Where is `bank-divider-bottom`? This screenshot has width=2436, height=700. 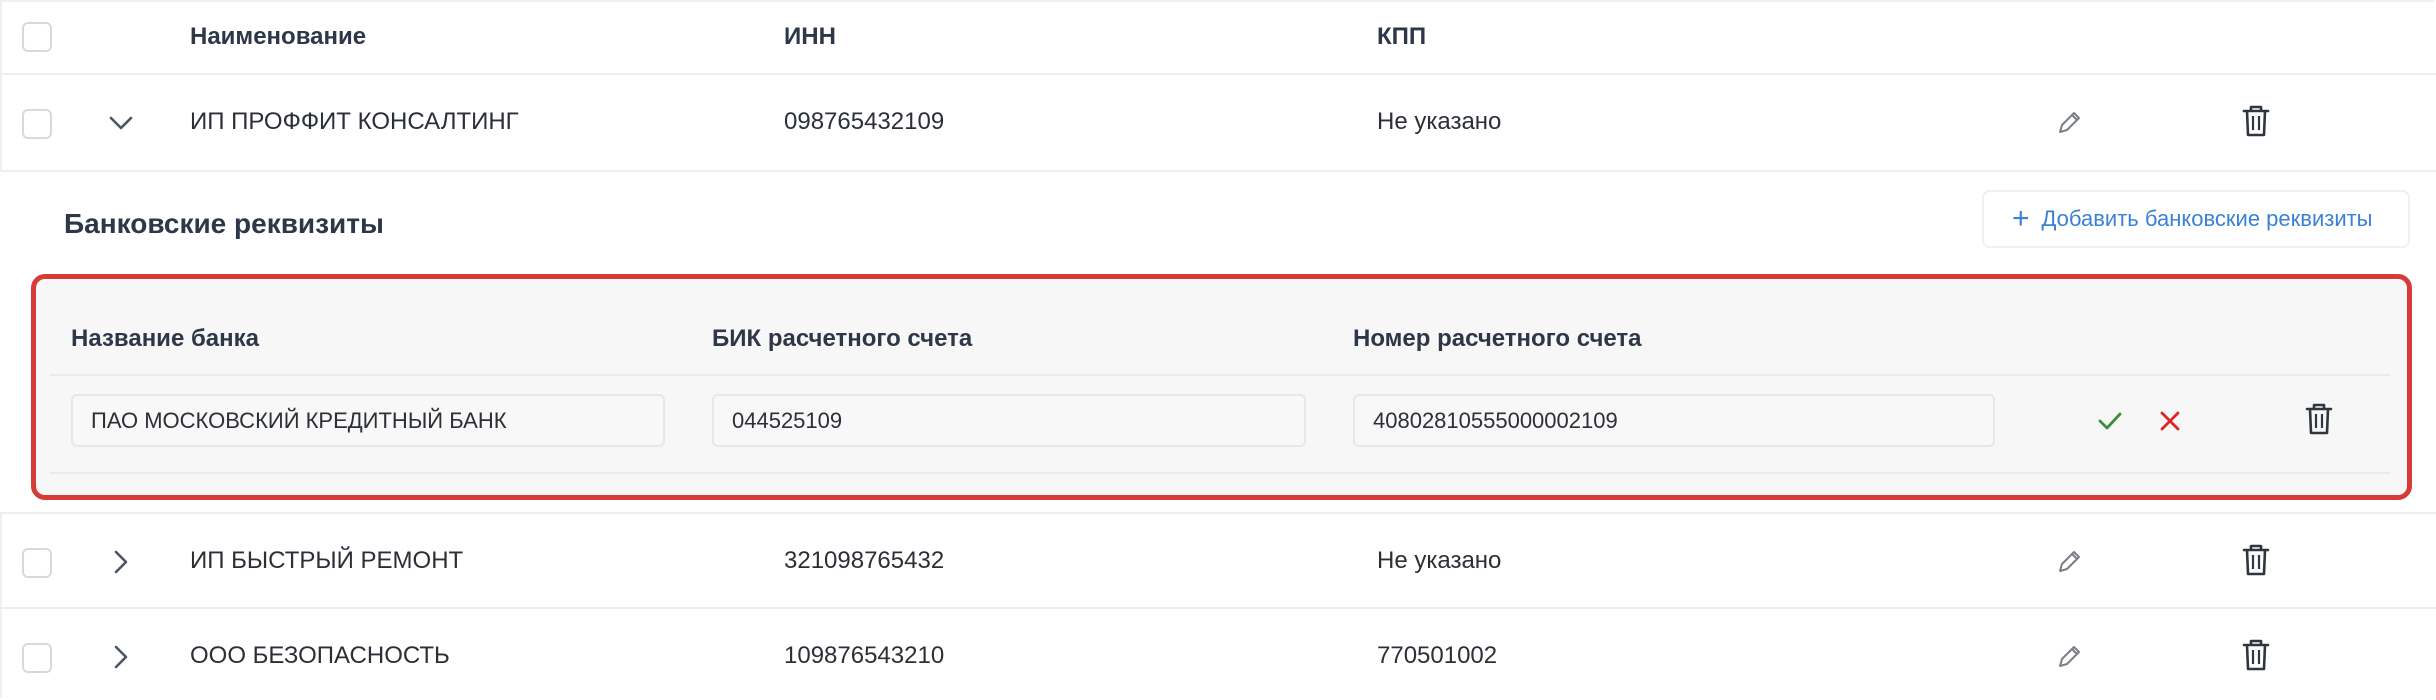 bank-divider-bottom is located at coordinates (1220, 473).